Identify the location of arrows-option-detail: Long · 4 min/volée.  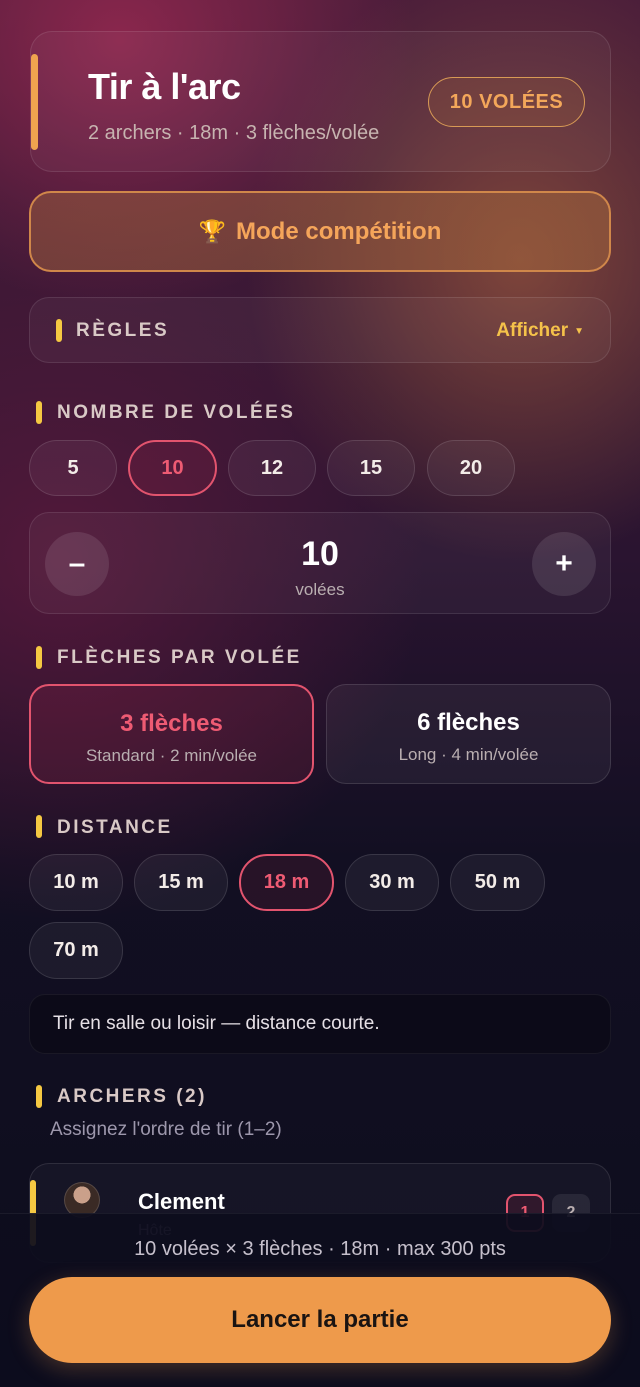
(468, 754).